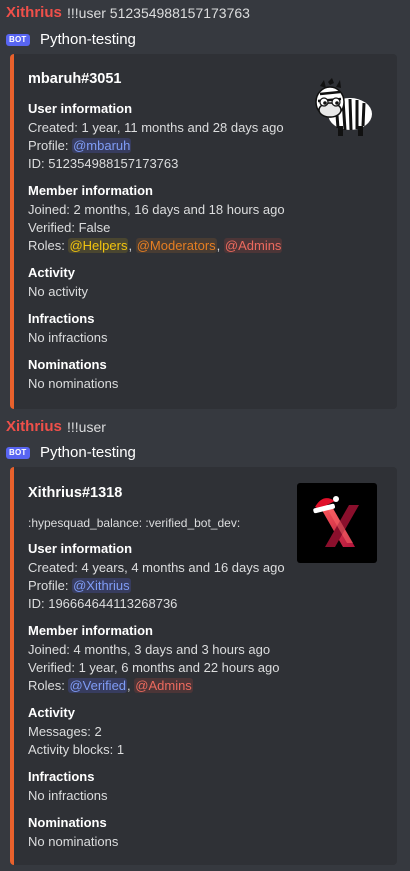 The height and width of the screenshot is (871, 410). I want to click on embed-title: Xithrius#1318, so click(75, 493).